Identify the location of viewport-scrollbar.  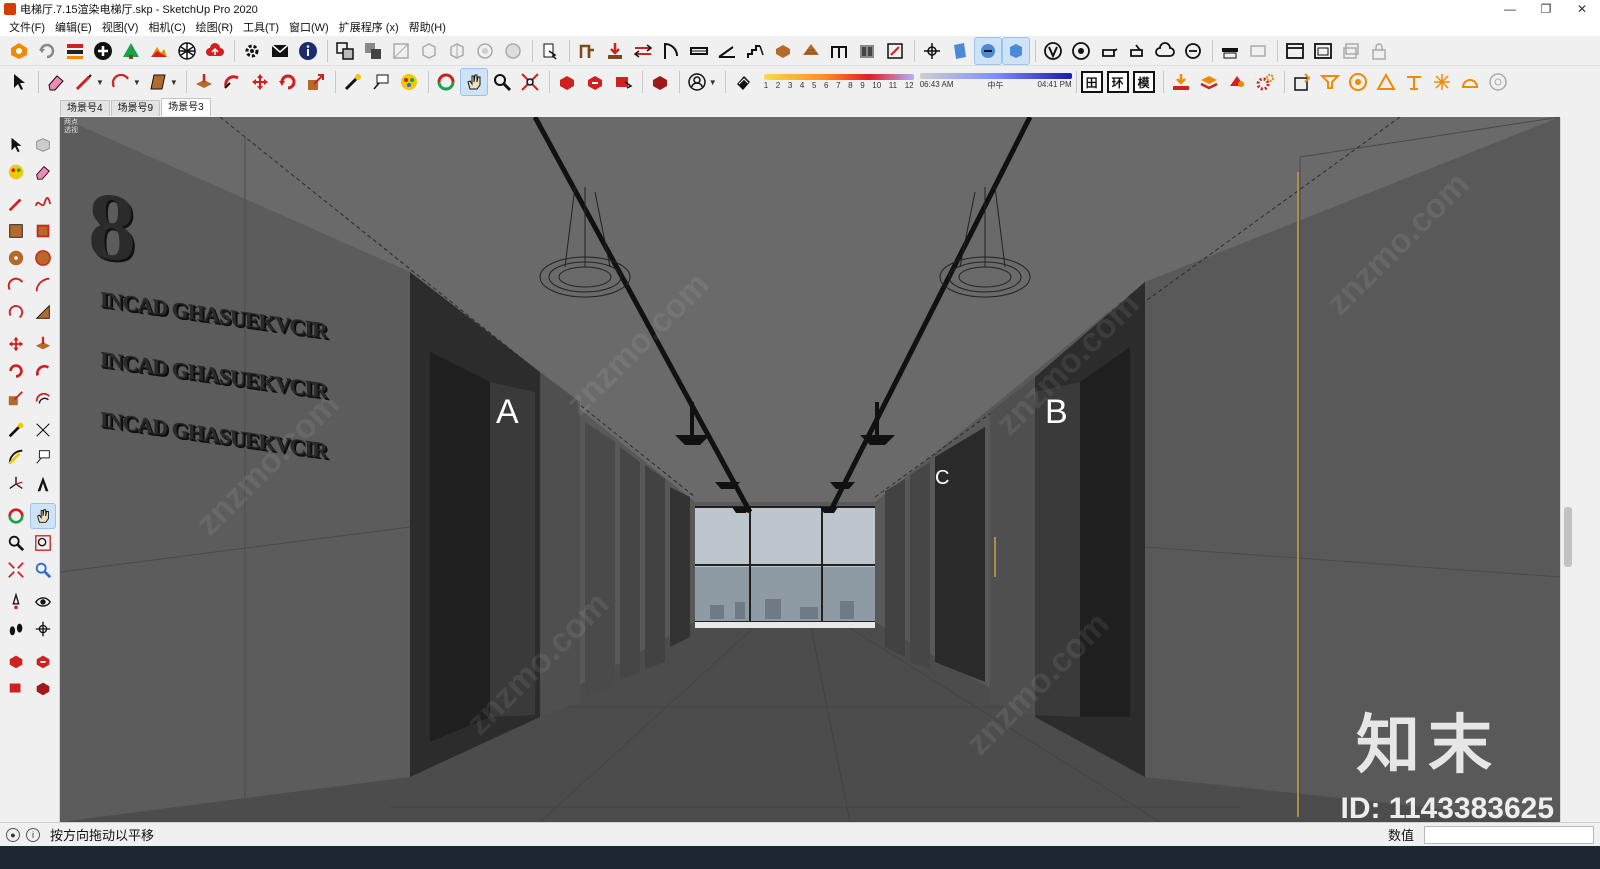
(1567, 469).